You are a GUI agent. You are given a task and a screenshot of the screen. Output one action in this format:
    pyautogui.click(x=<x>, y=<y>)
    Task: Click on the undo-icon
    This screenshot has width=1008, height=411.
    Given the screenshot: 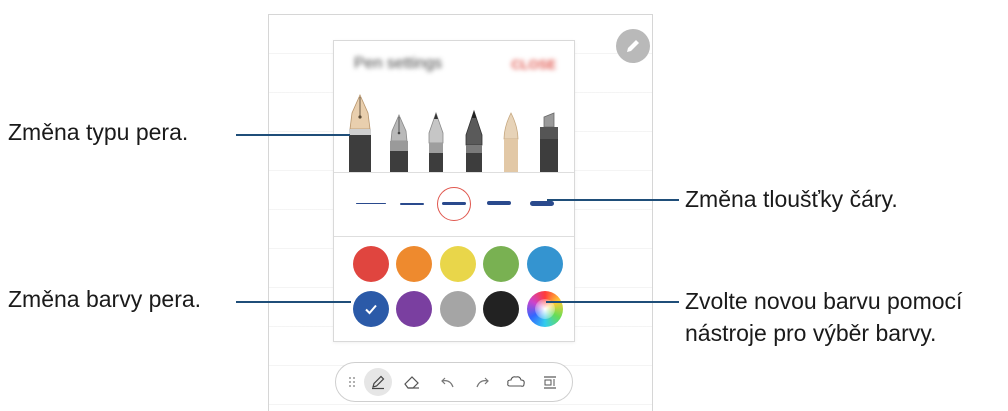 What is the action you would take?
    pyautogui.click(x=448, y=382)
    